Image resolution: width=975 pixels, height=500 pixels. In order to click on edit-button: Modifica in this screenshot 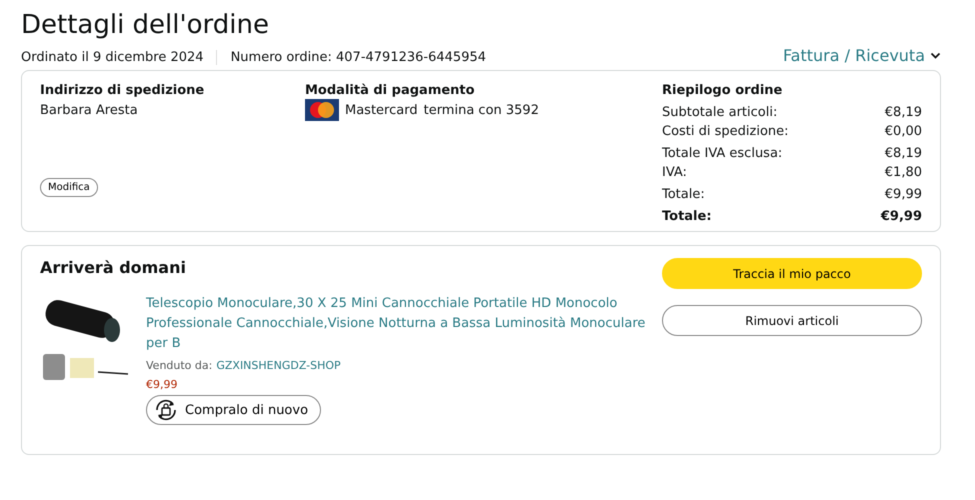, I will do `click(69, 187)`.